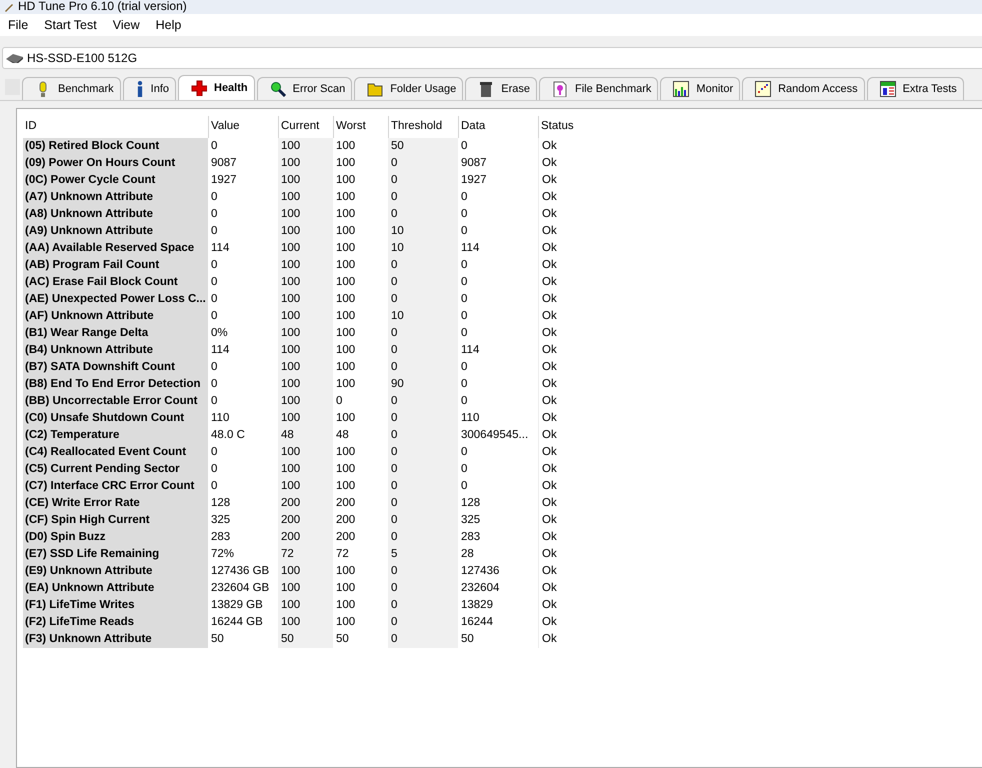 The height and width of the screenshot is (768, 982). What do you see at coordinates (492, 58) in the screenshot?
I see `drive-selector: HS-SSD-E100 512G` at bounding box center [492, 58].